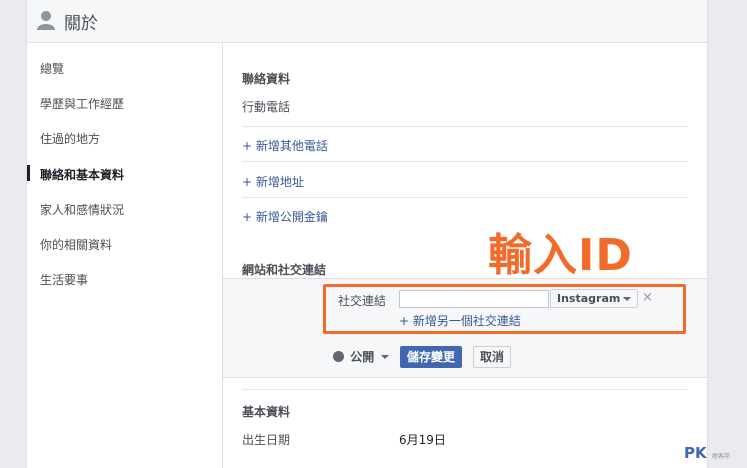  Describe the element at coordinates (82, 209) in the screenshot. I see `sidebar-item-family: 家人和感情狀況` at that location.